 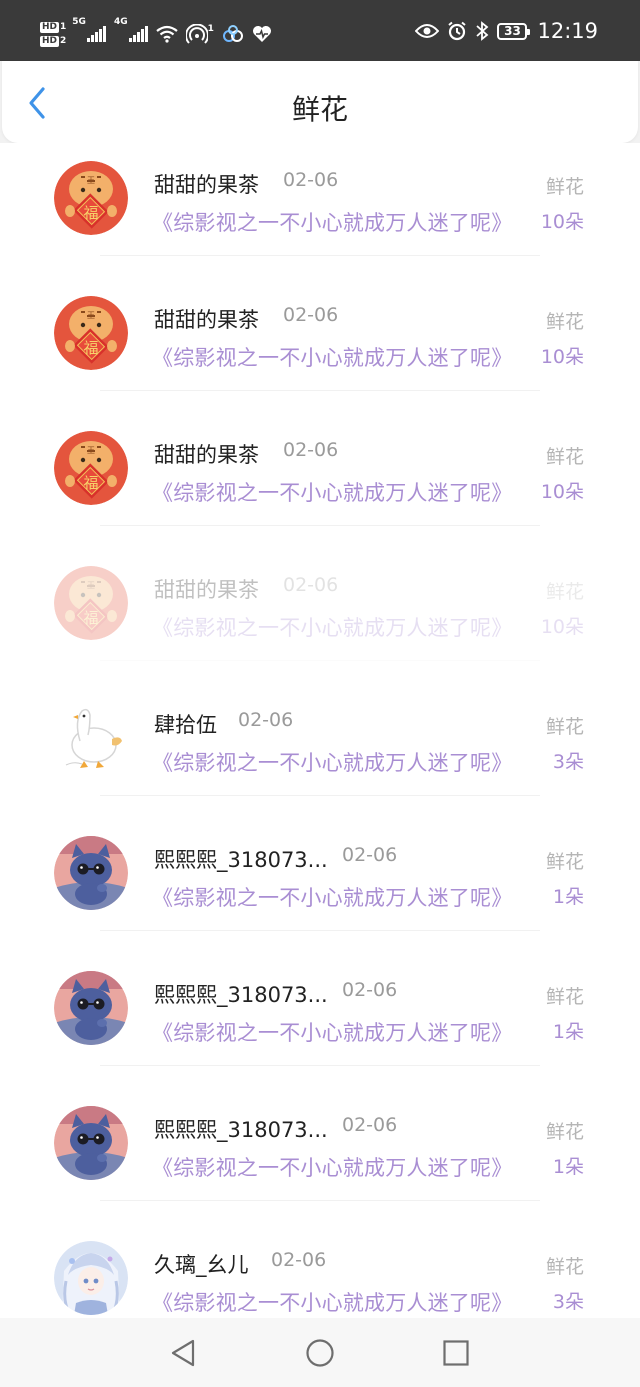 What do you see at coordinates (53, 27) in the screenshot?
I see `hd-indicator-1: HD 1` at bounding box center [53, 27].